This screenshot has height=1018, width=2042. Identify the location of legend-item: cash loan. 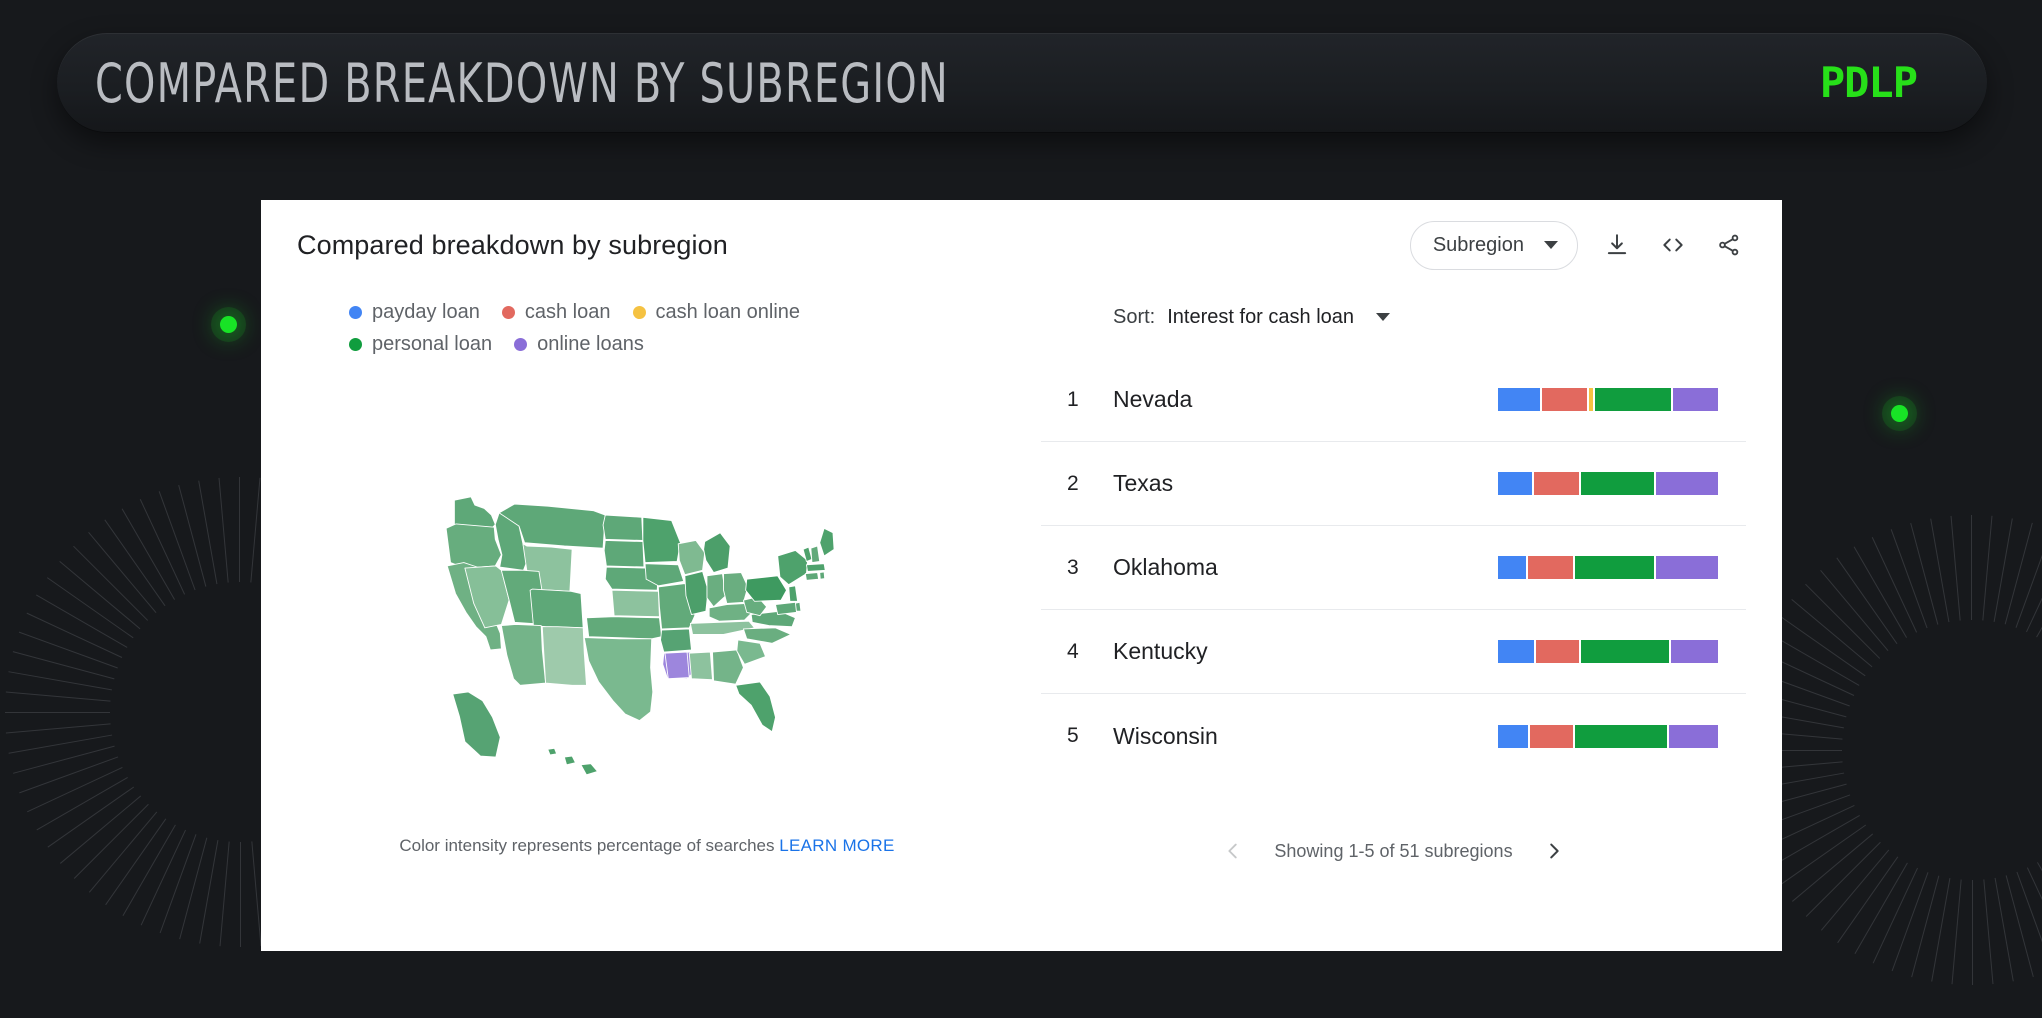
(556, 312).